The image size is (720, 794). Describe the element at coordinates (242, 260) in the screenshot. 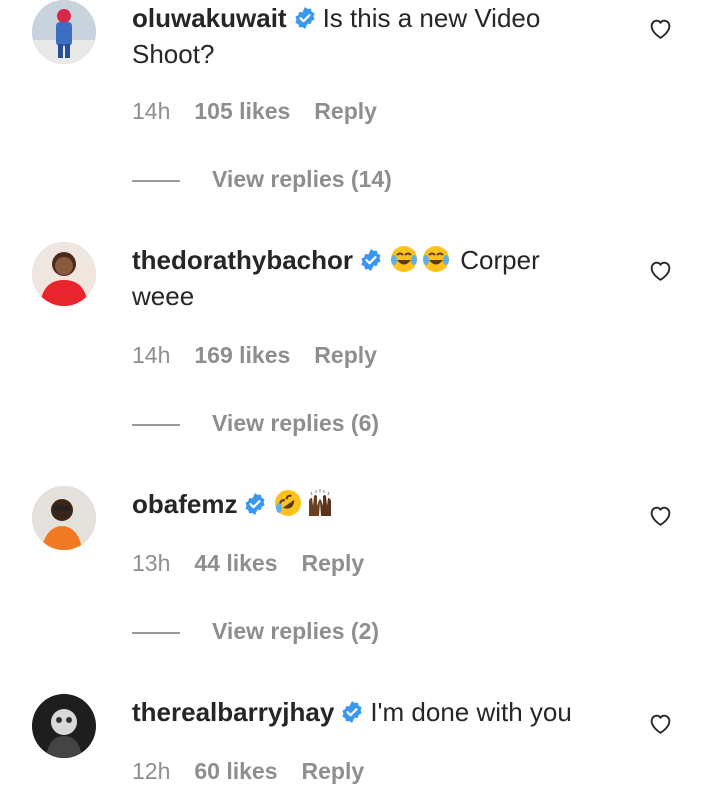

I see `username-link: thedorathybachor` at that location.